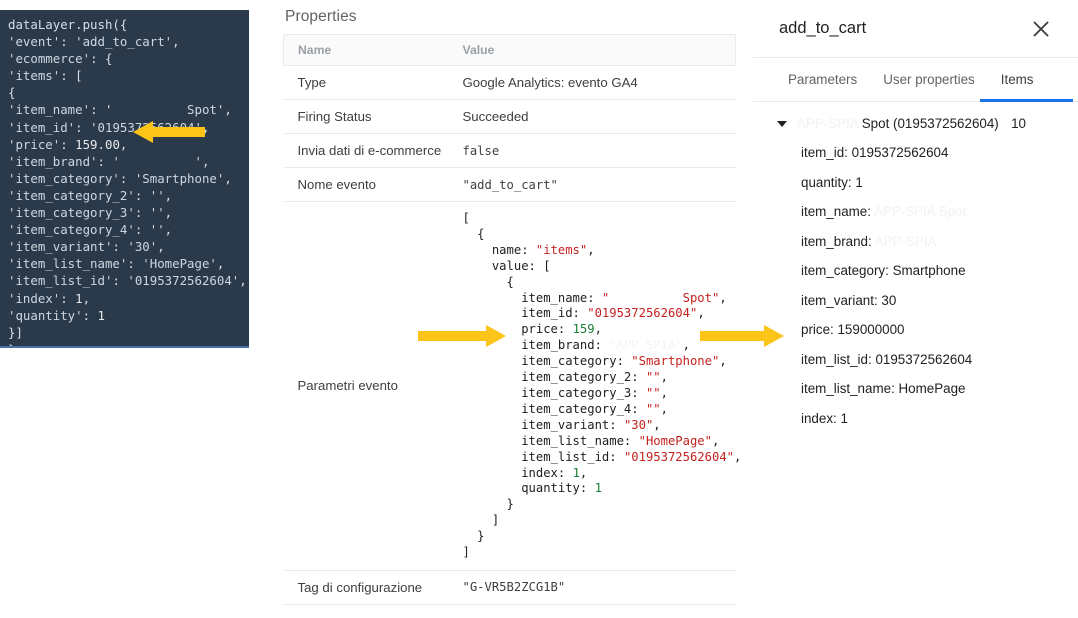 This screenshot has width=1078, height=618. I want to click on param-key: item_id, so click(823, 152).